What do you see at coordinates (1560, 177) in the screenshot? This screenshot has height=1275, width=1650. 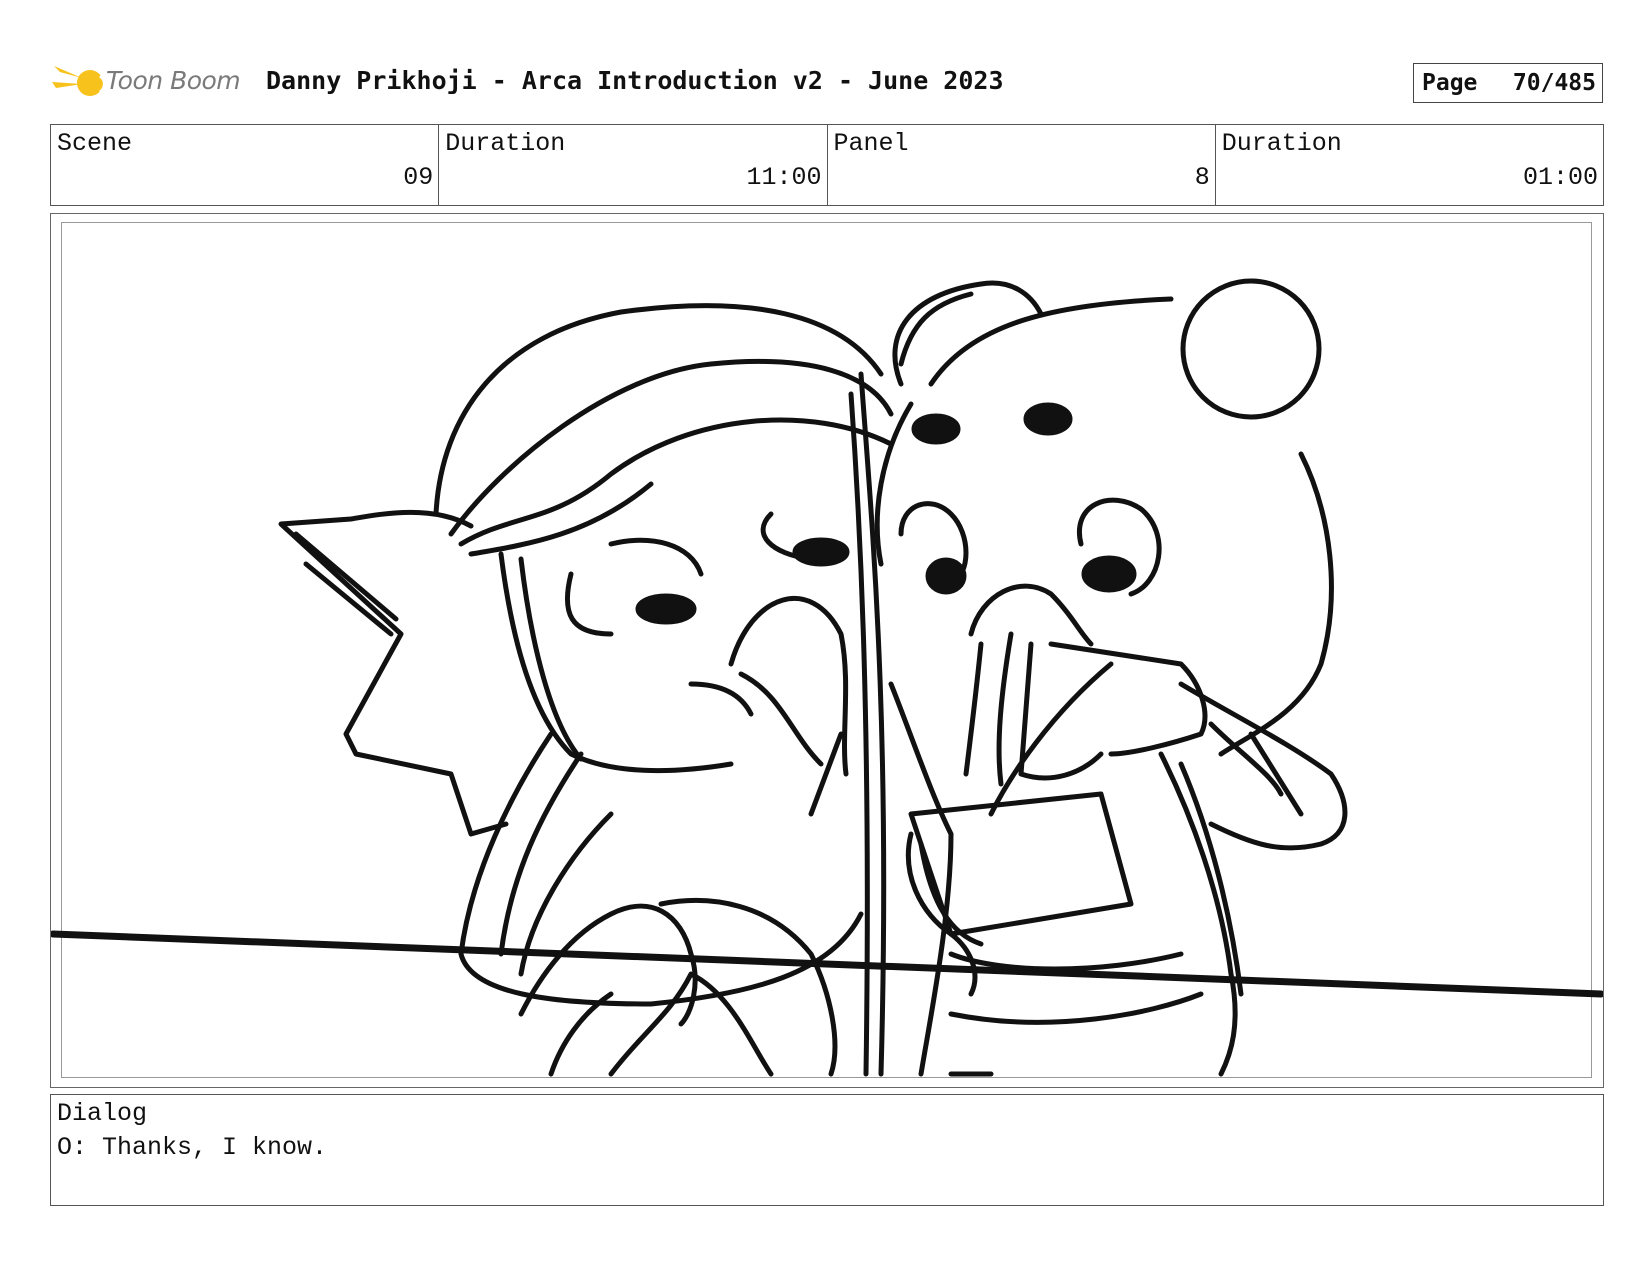 I see `panel-duration-value: 01:00` at bounding box center [1560, 177].